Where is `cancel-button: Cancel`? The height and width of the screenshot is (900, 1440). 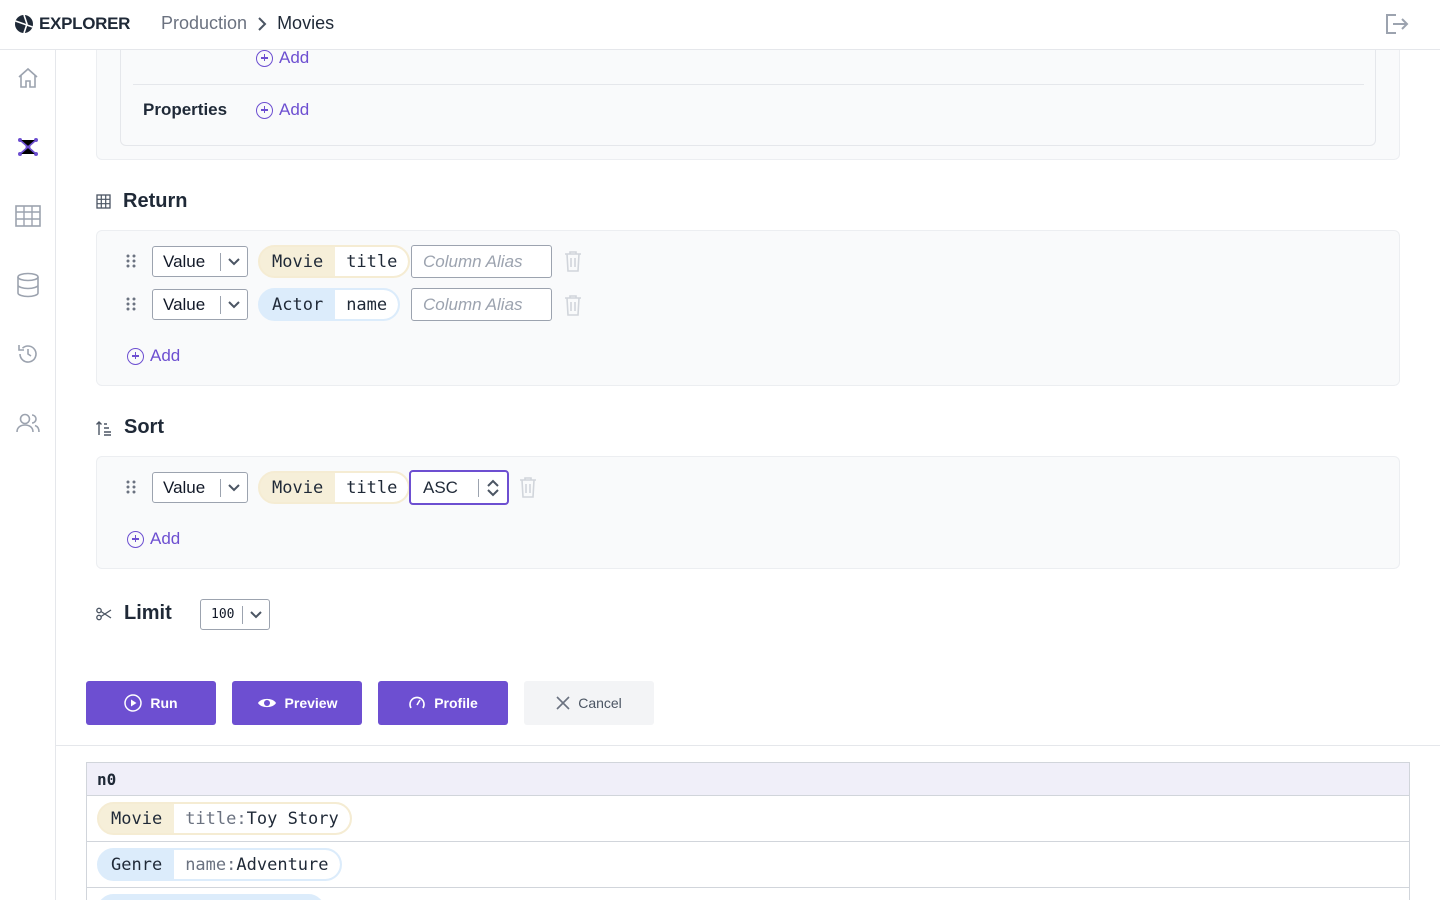
cancel-button: Cancel is located at coordinates (589, 703).